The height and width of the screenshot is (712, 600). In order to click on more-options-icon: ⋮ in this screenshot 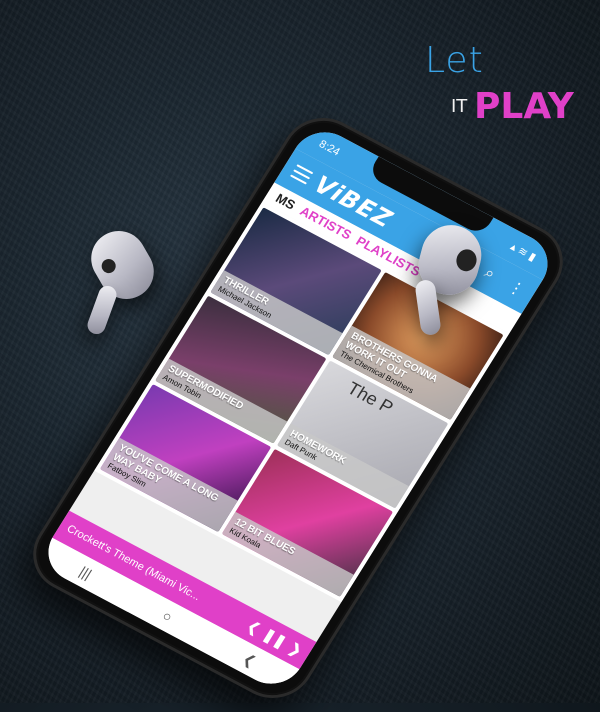, I will do `click(516, 288)`.